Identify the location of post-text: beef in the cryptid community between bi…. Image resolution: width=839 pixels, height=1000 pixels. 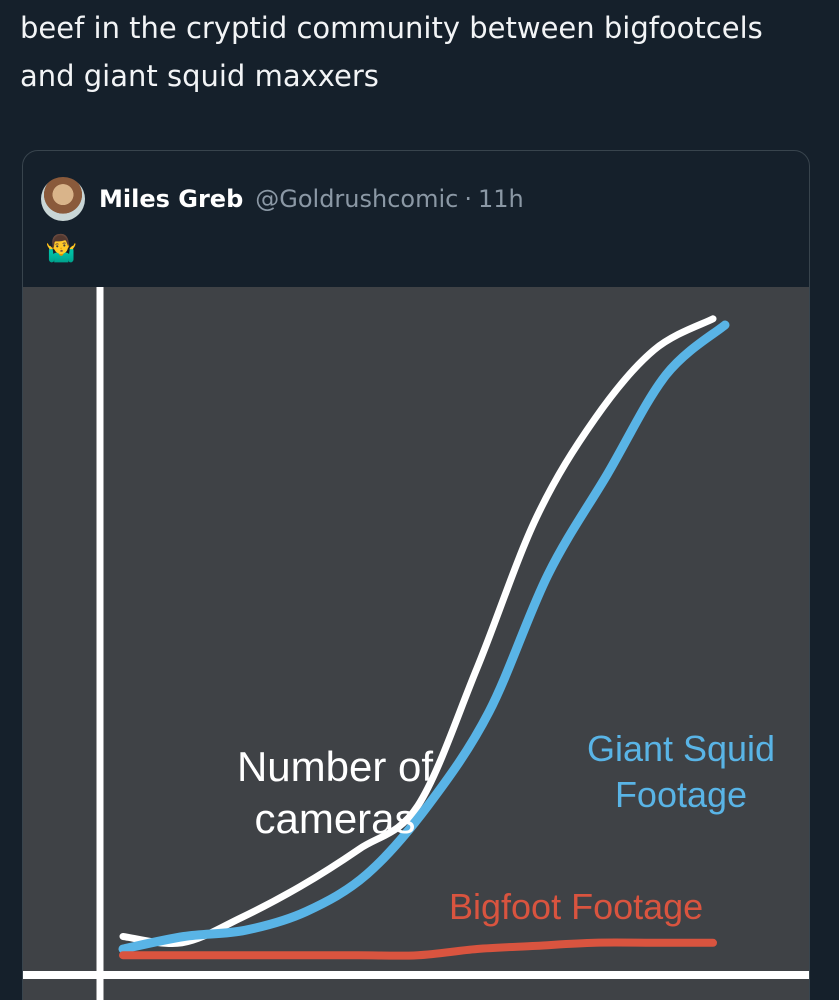
(391, 52).